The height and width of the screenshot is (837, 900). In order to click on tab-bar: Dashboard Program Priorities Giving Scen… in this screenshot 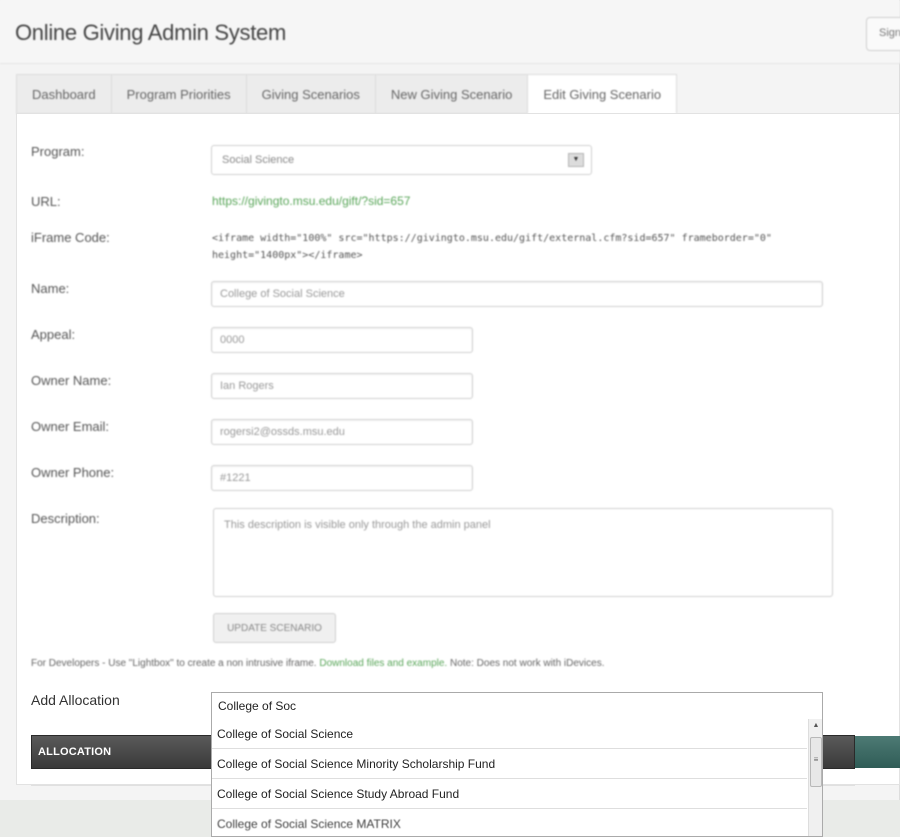, I will do `click(347, 94)`.